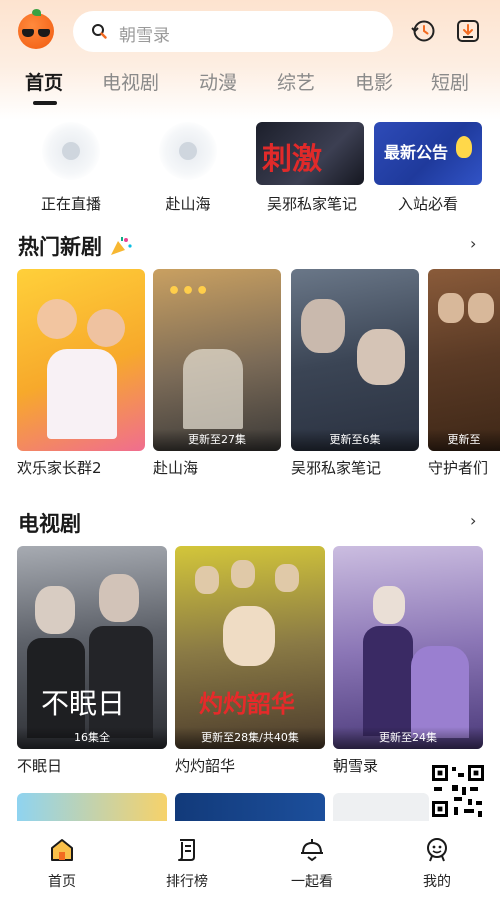 The image size is (500, 901). Describe the element at coordinates (464, 147) in the screenshot. I see `lightbulb-icon` at that location.